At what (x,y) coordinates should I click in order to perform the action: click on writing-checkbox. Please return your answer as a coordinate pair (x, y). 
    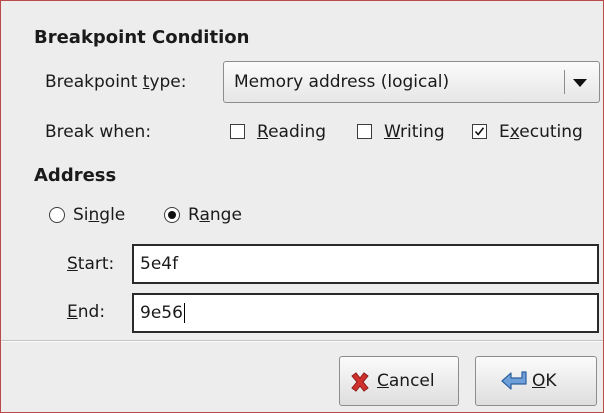
    Looking at the image, I should click on (364, 131).